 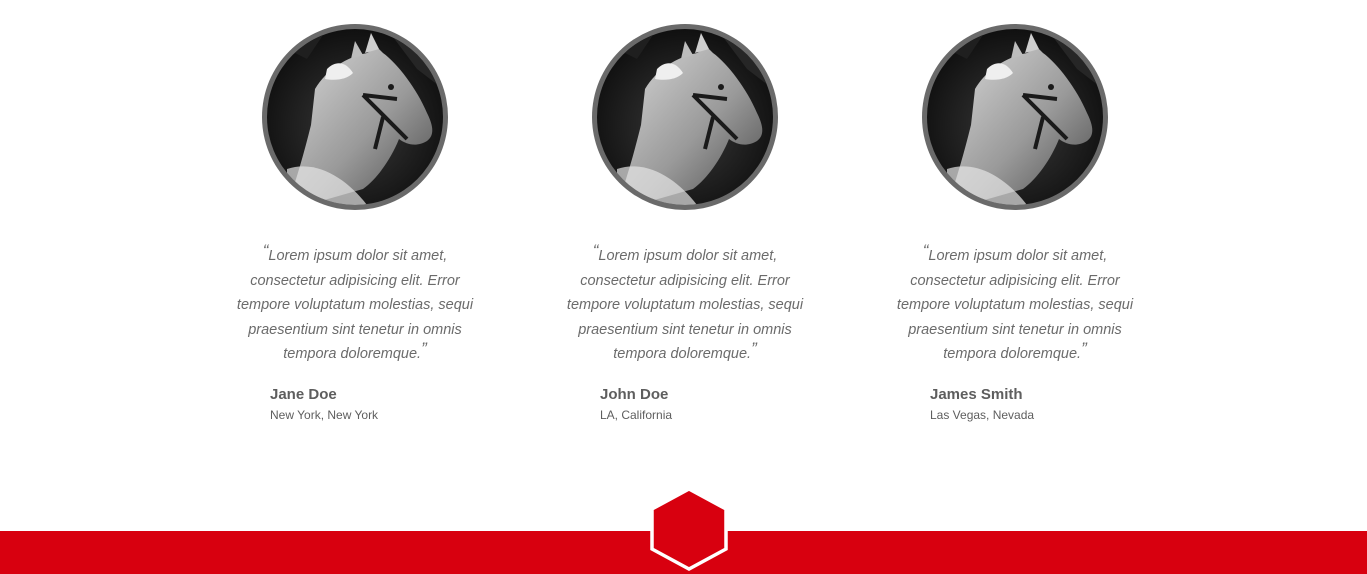 I want to click on testimonial-author-name: Jane Doe, so click(x=303, y=394).